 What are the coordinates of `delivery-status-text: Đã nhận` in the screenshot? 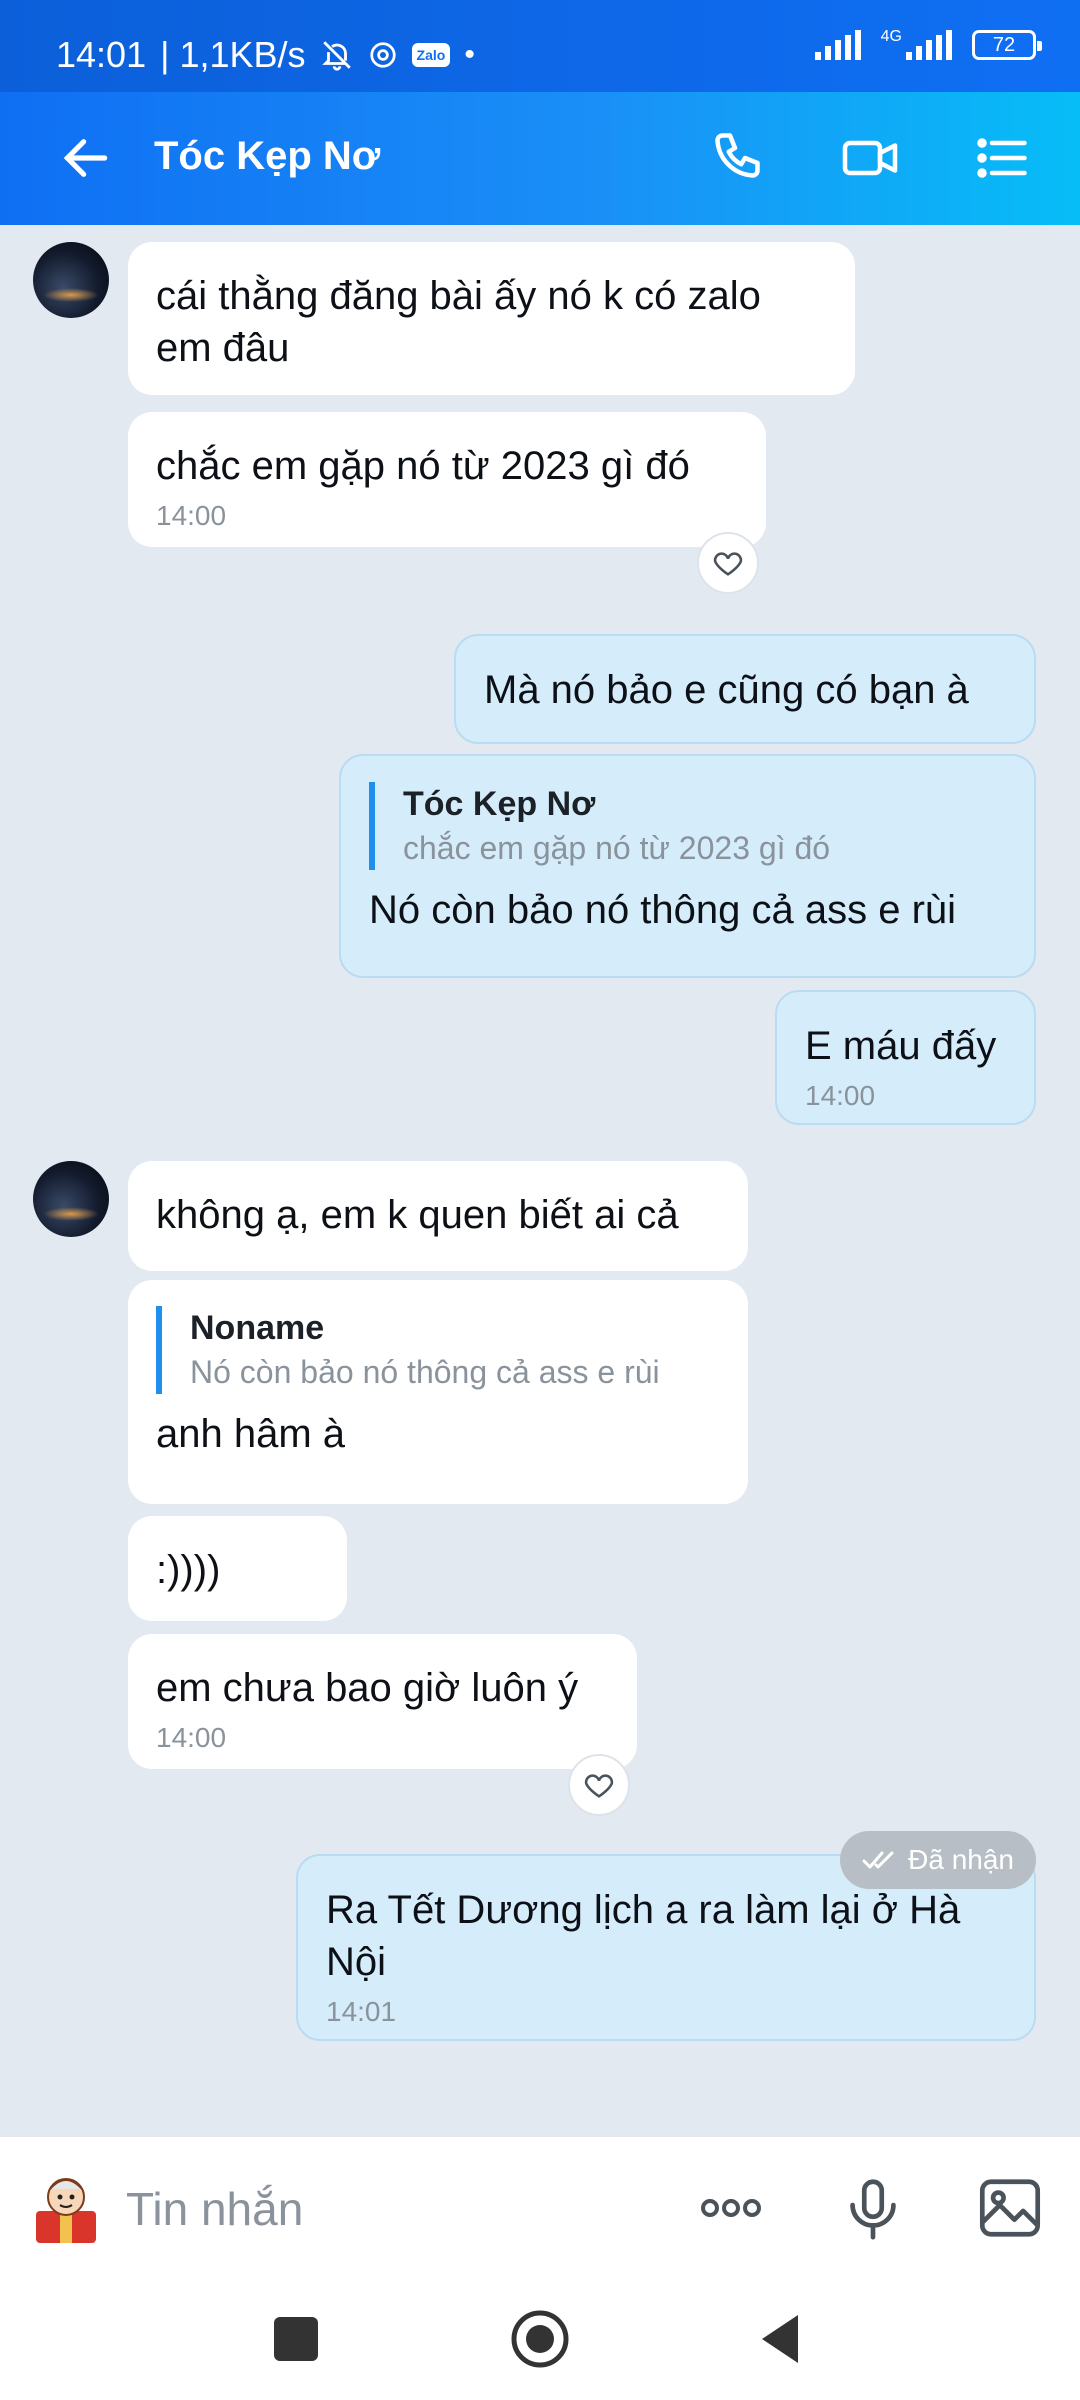 It's located at (961, 1859).